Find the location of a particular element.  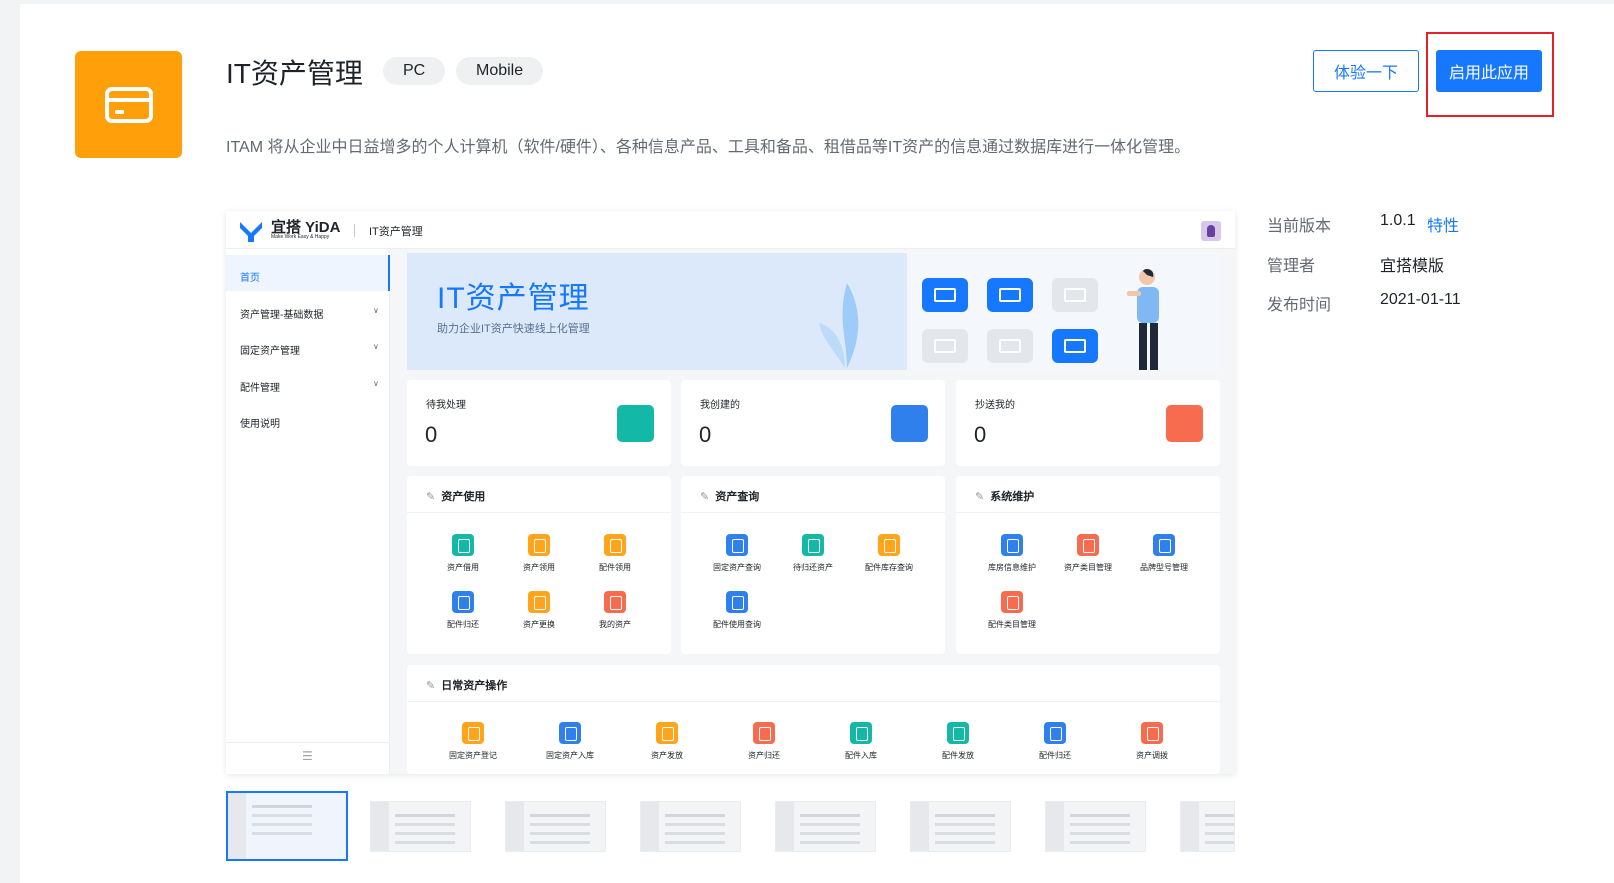

section-asset-use: 资产使用 资产借用 资产领用 配件领用 配件归还 资产更换 我的资产 is located at coordinates (539, 565).